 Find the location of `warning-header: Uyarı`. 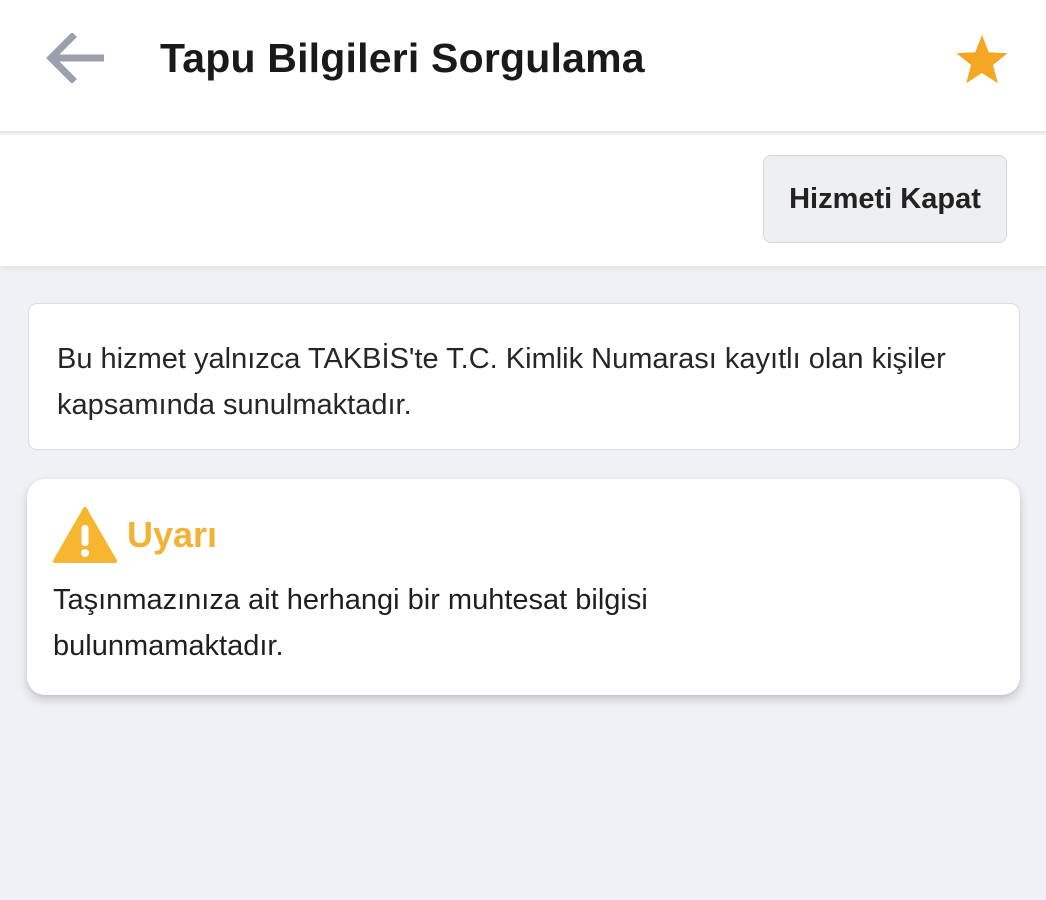

warning-header: Uyarı is located at coordinates (523, 535).